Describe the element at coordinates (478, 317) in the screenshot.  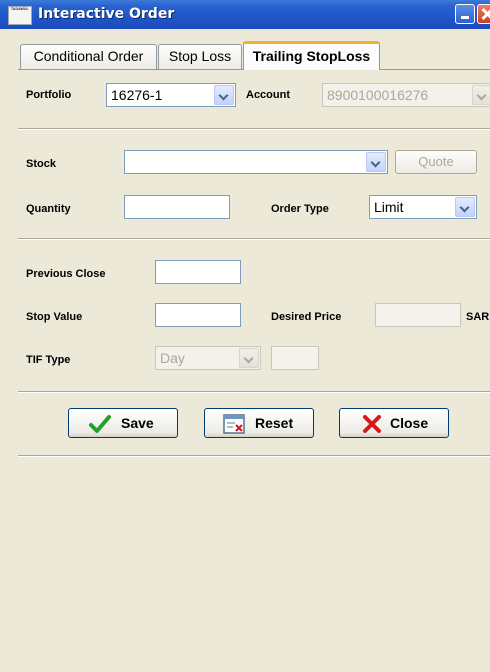
I see `currency-label: SAR` at that location.